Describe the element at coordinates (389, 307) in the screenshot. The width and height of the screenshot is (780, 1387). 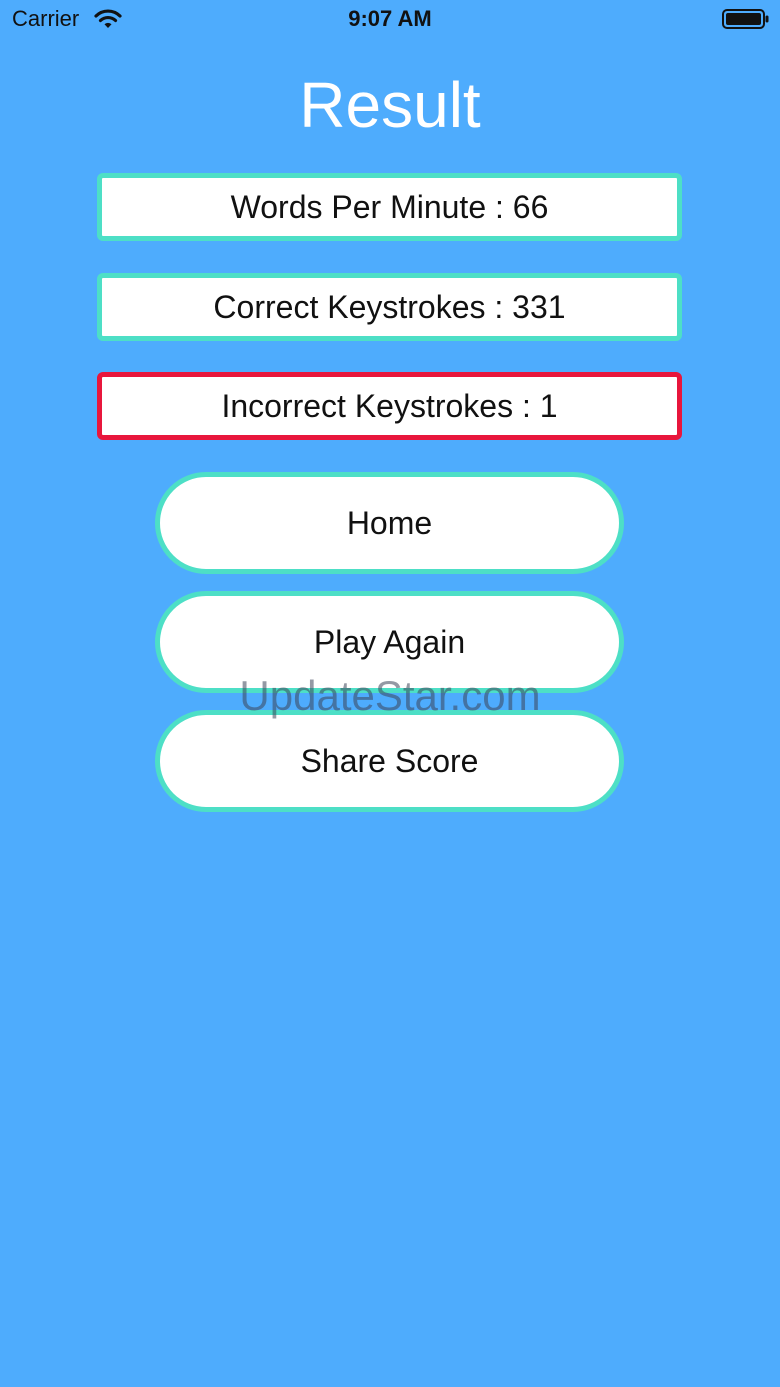
I see `correct-keystrokes-box: Correct Keystrokes : 331` at that location.